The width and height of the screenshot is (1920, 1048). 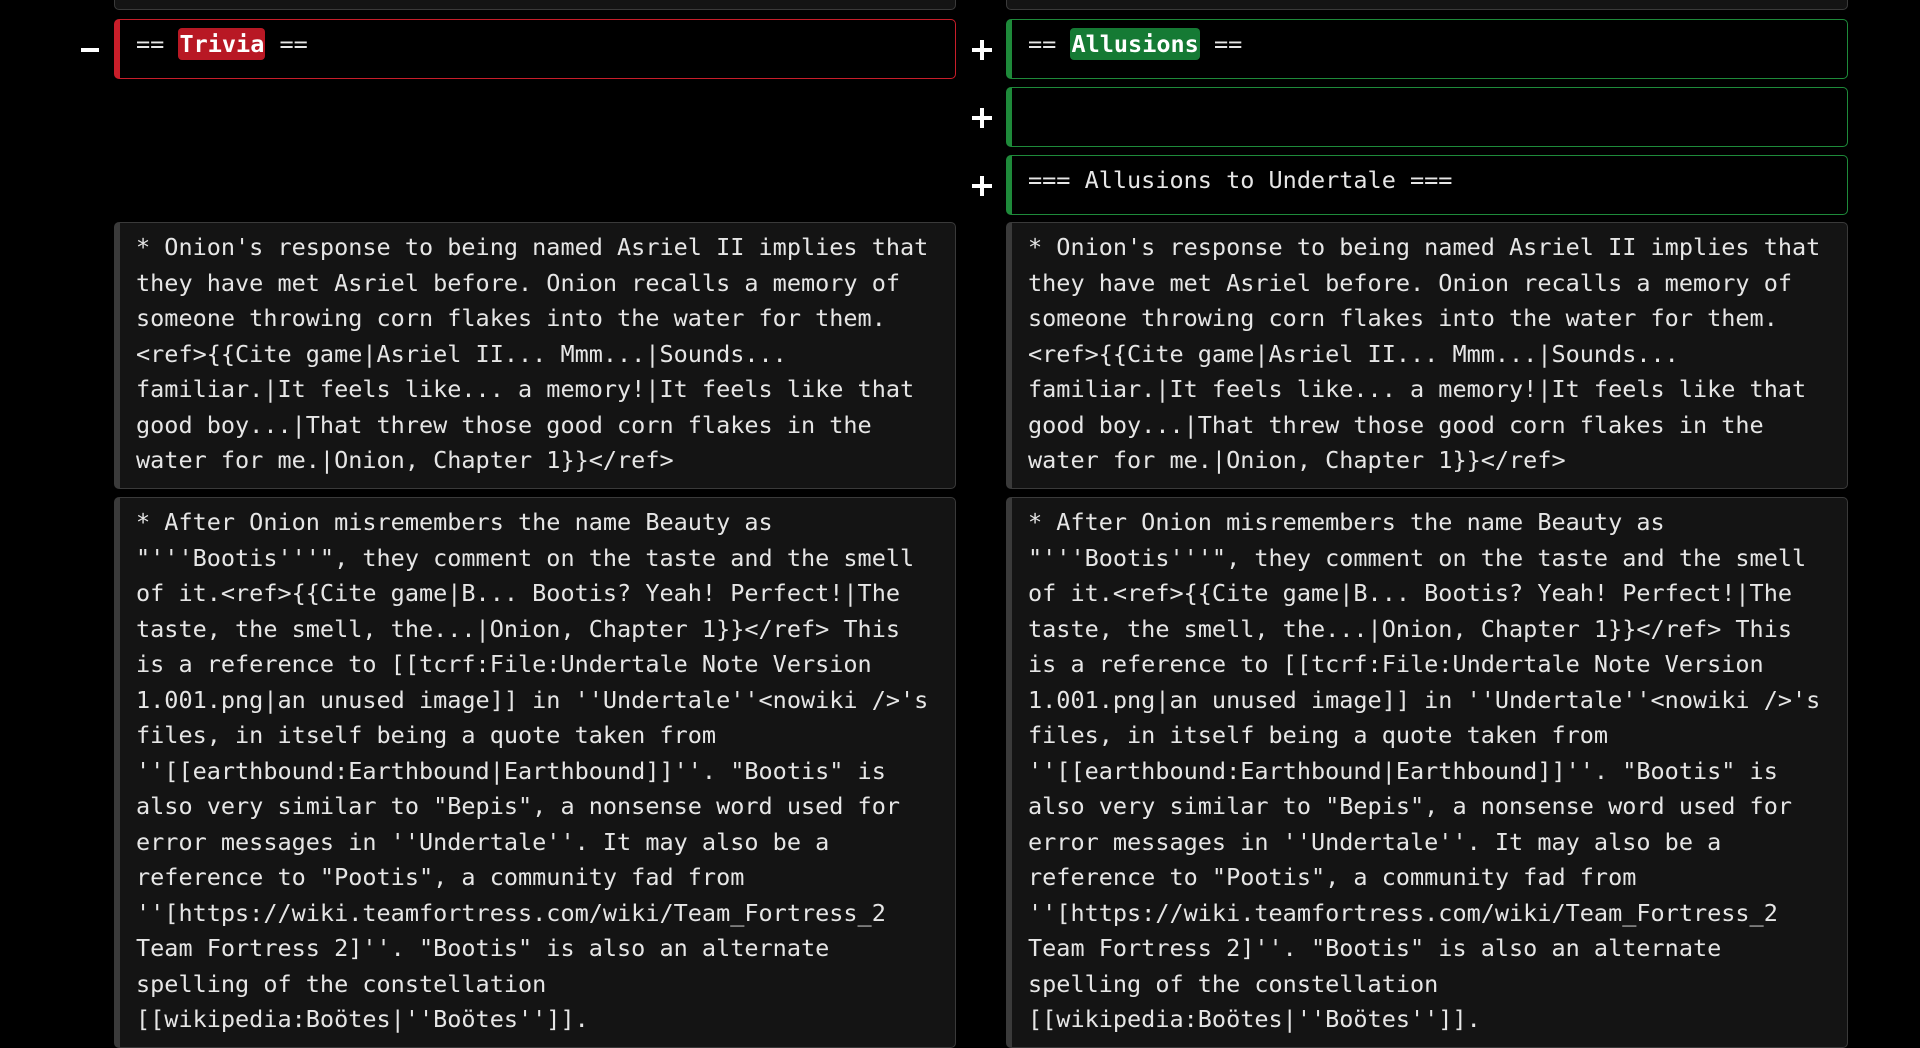 What do you see at coordinates (222, 44) in the screenshot?
I see `removed-word-highlight: Trivia` at bounding box center [222, 44].